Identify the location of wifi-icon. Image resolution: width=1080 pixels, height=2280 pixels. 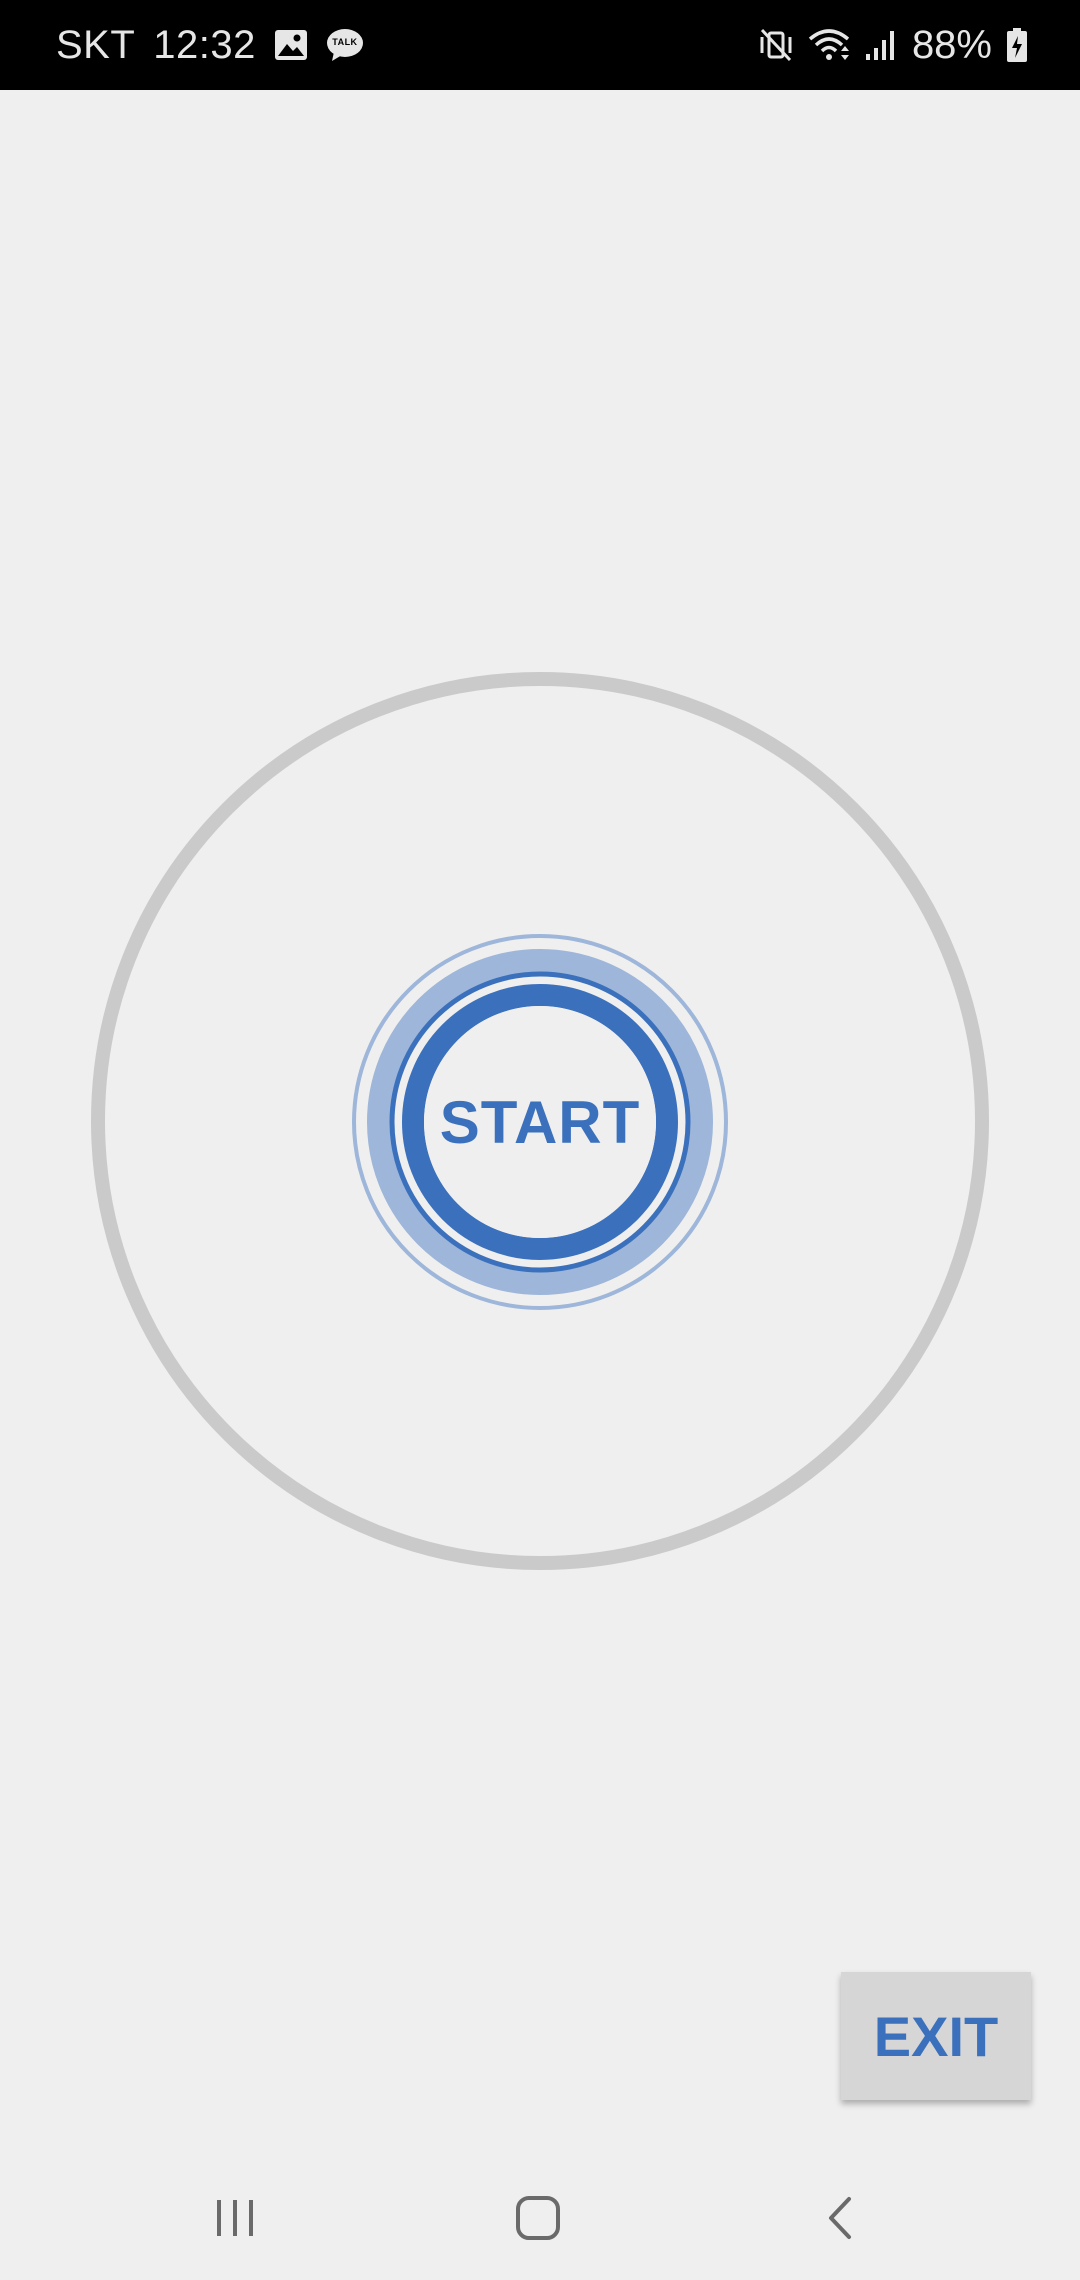
(829, 45).